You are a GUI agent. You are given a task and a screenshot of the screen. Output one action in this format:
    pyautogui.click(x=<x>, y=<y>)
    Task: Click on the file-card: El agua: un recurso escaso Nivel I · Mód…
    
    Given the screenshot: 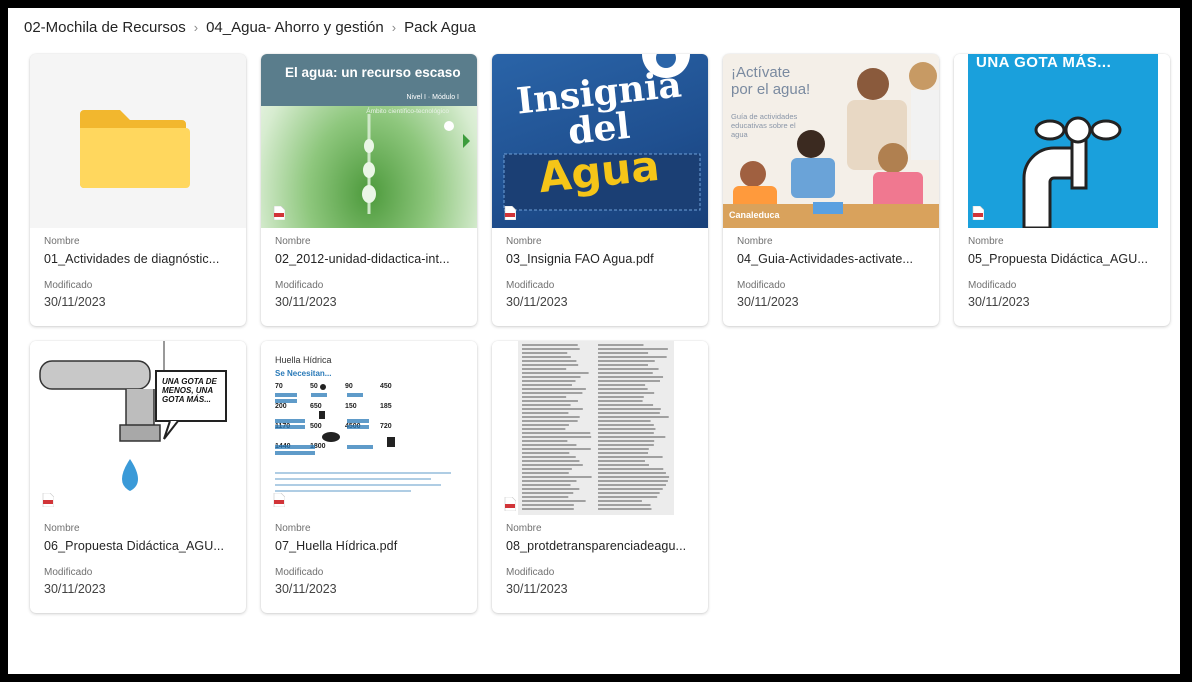 What is the action you would take?
    pyautogui.click(x=369, y=190)
    